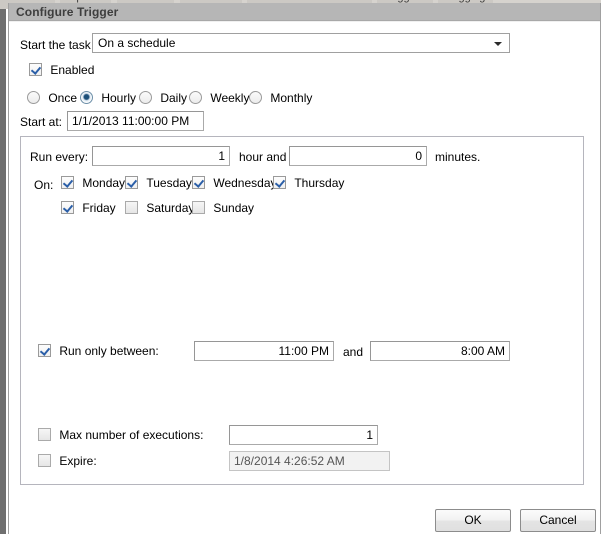  What do you see at coordinates (304, 12) in the screenshot?
I see `dialog-title-bar: Configure Trigger` at bounding box center [304, 12].